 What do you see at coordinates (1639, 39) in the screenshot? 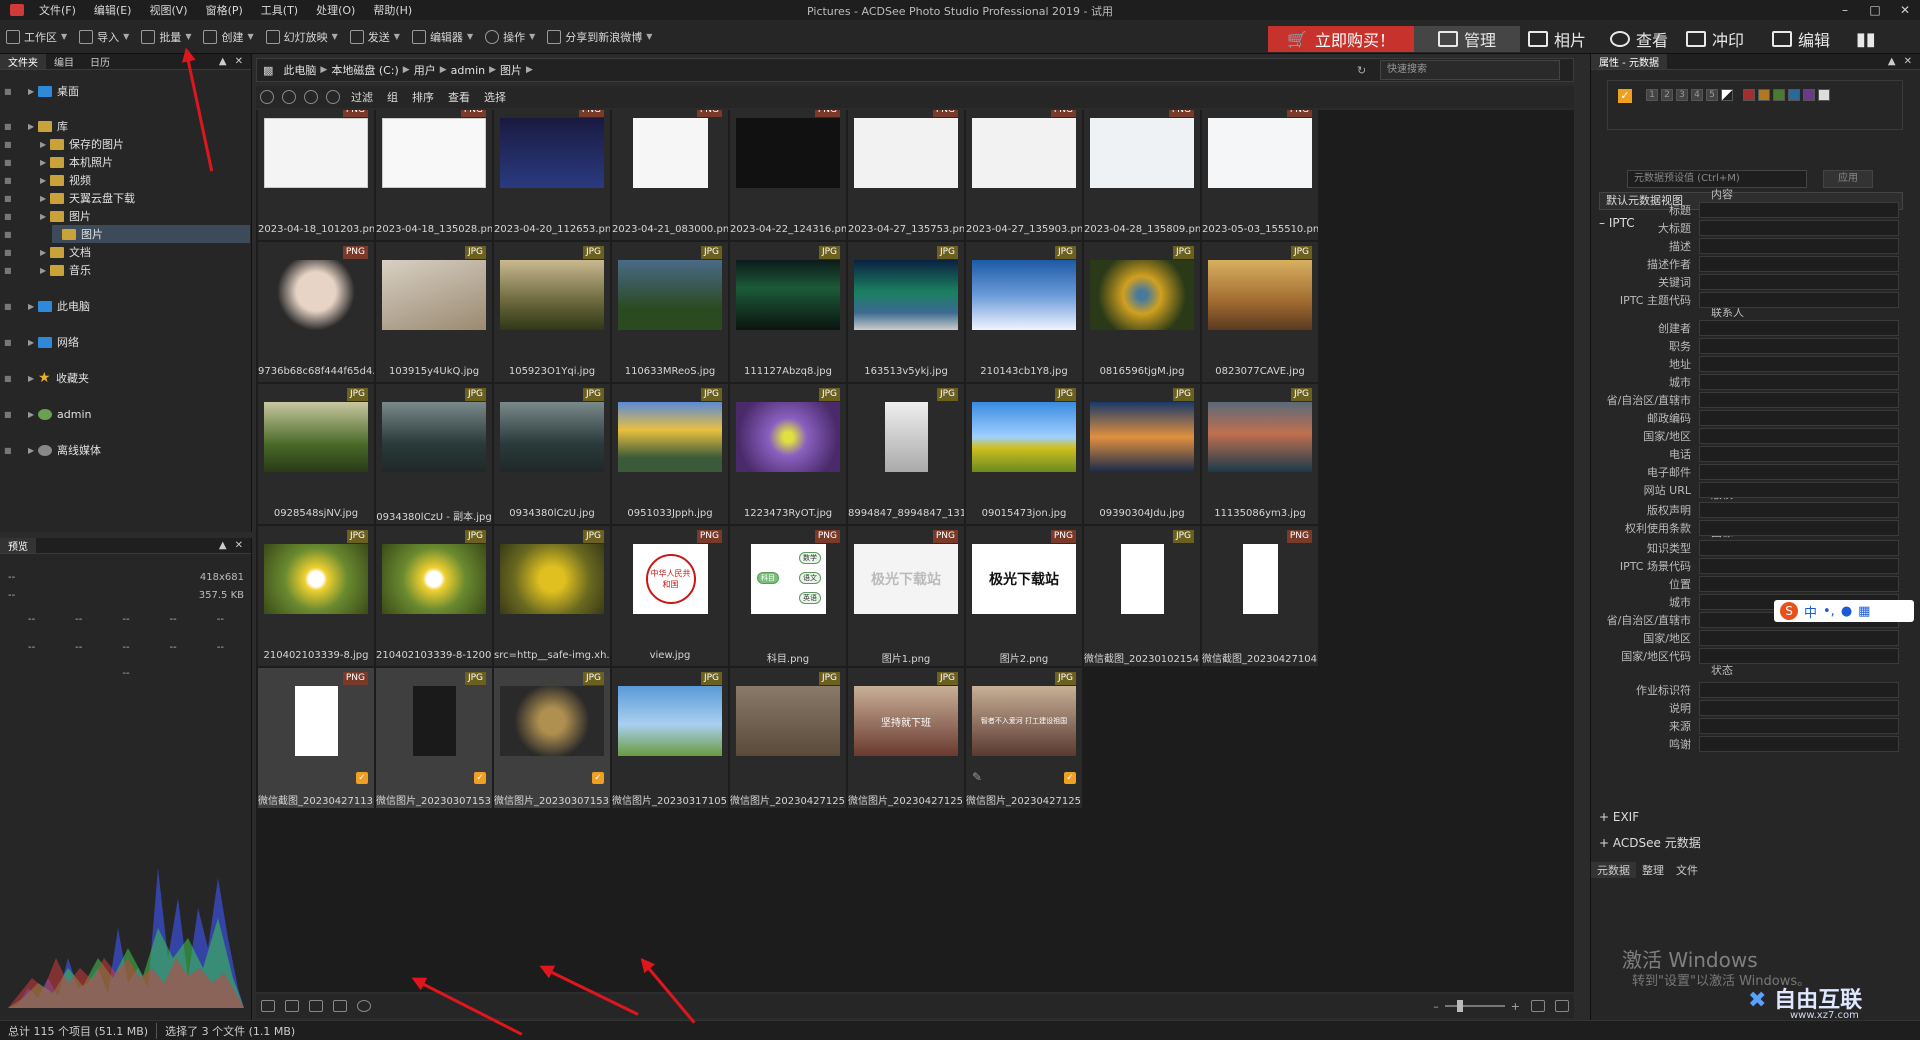
I see `mode-view-button: 查看` at bounding box center [1639, 39].